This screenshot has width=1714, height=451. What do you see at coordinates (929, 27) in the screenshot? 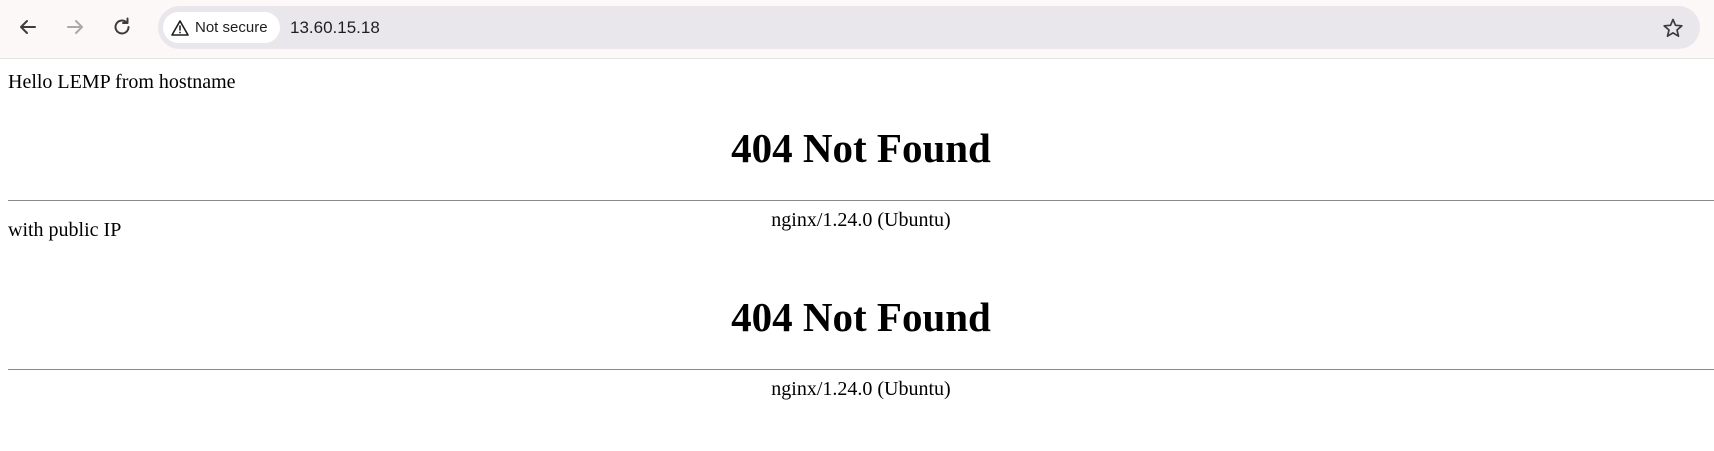
I see `address-bar: Not secure 13.60.15.18` at bounding box center [929, 27].